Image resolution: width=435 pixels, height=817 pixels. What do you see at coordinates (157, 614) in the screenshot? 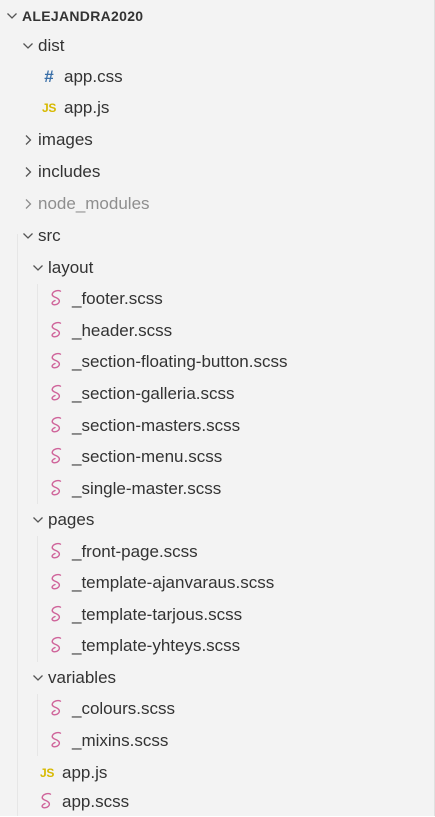
I see `tree-item-label: _template-tarjous.scss` at bounding box center [157, 614].